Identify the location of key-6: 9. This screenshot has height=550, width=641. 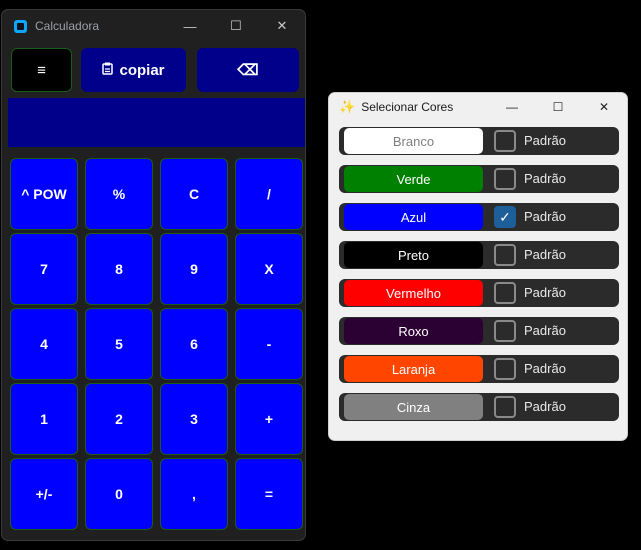
(194, 269).